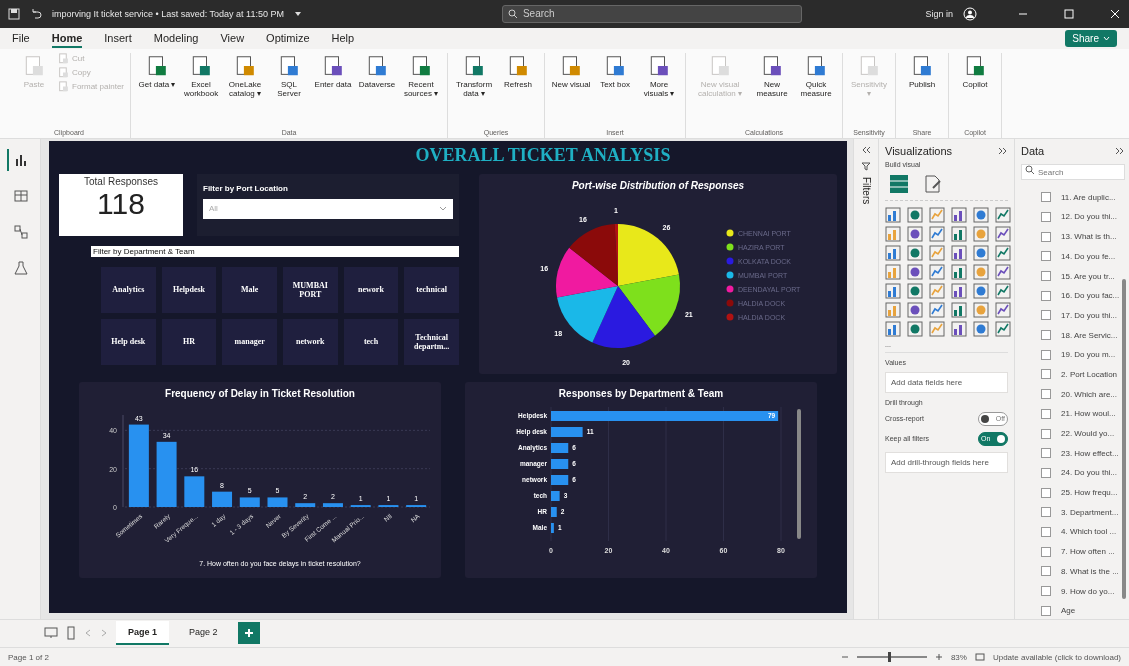 The image size is (1129, 666). I want to click on slicer-tile: Helpdesk, so click(189, 289).